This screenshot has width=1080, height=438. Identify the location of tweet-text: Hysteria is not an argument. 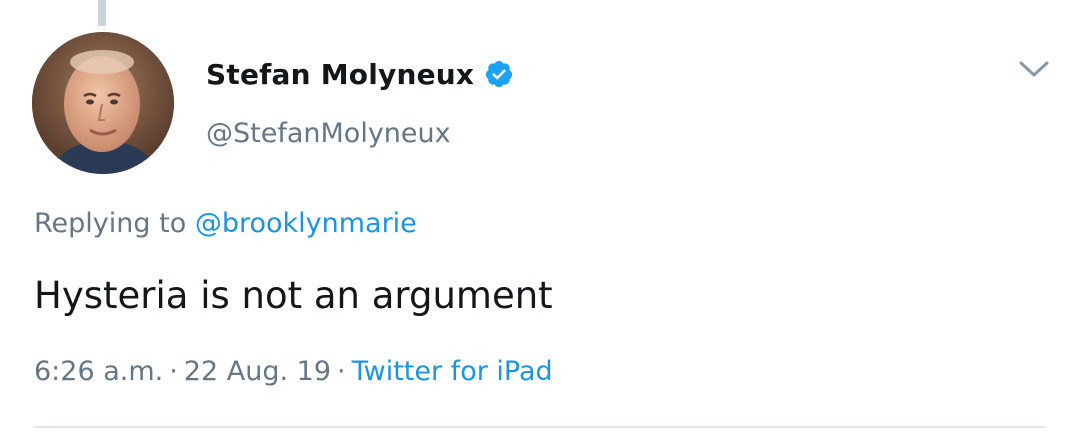
(293, 295).